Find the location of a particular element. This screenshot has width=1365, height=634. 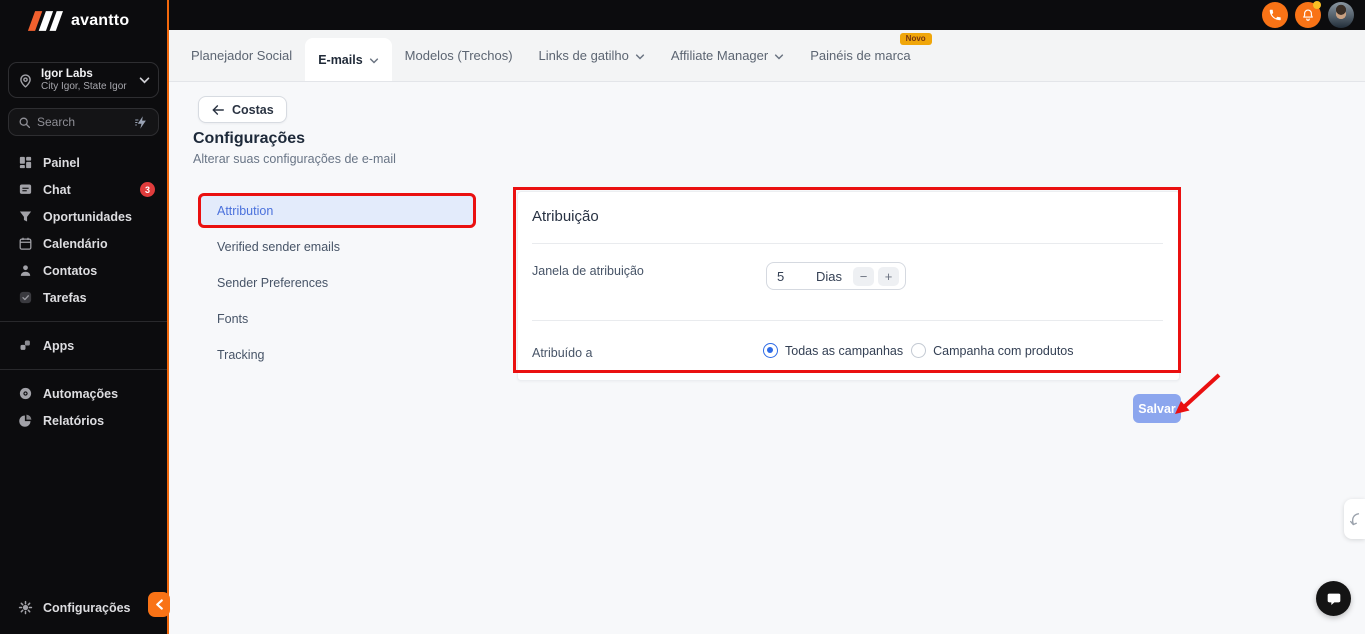

sidebar-item-label: Chat is located at coordinates (57, 189).